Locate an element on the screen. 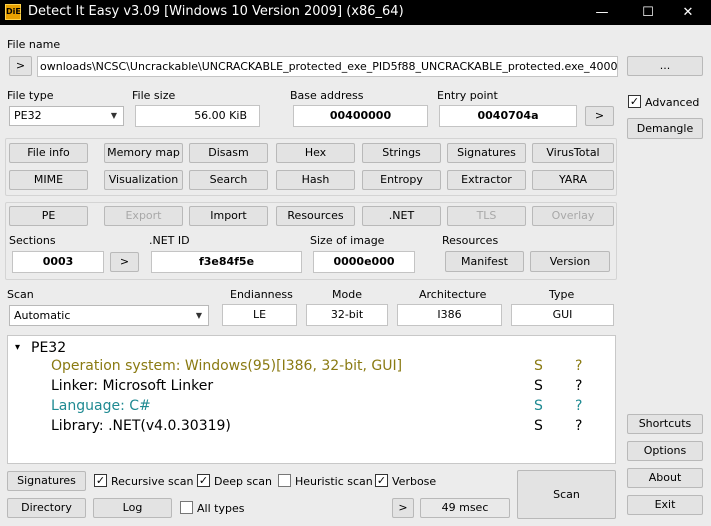 The width and height of the screenshot is (711, 526). exit-button: Exit is located at coordinates (665, 505).